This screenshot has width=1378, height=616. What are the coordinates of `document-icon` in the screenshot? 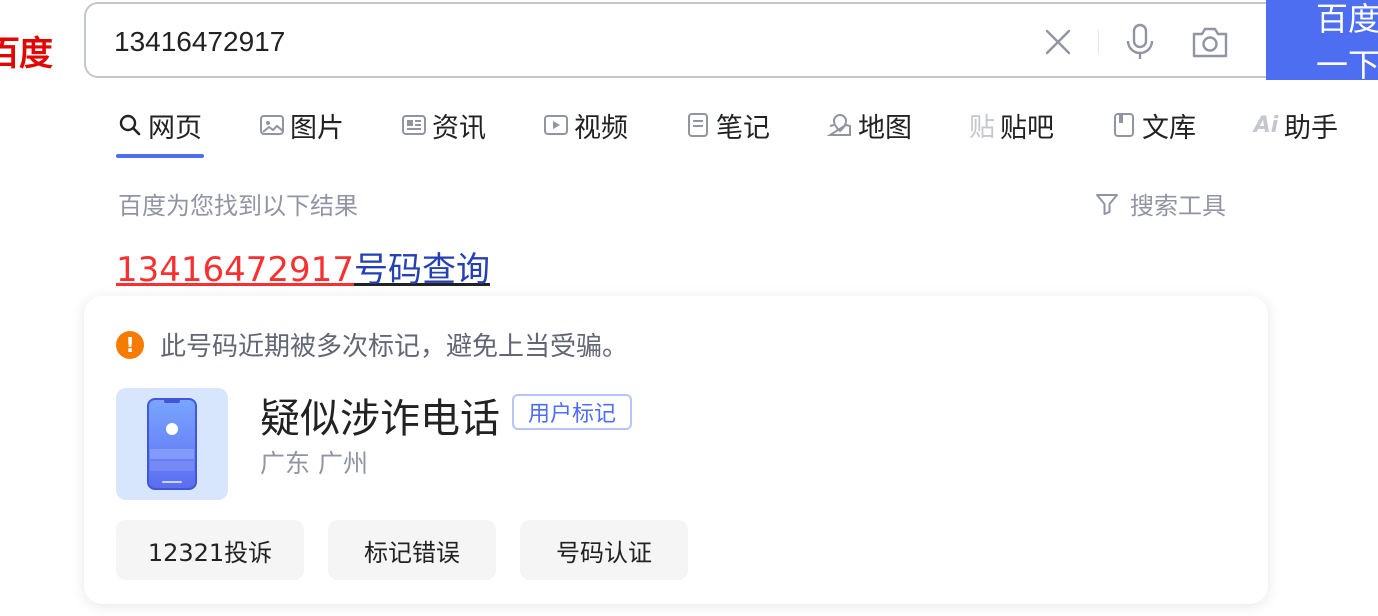 It's located at (1124, 125).